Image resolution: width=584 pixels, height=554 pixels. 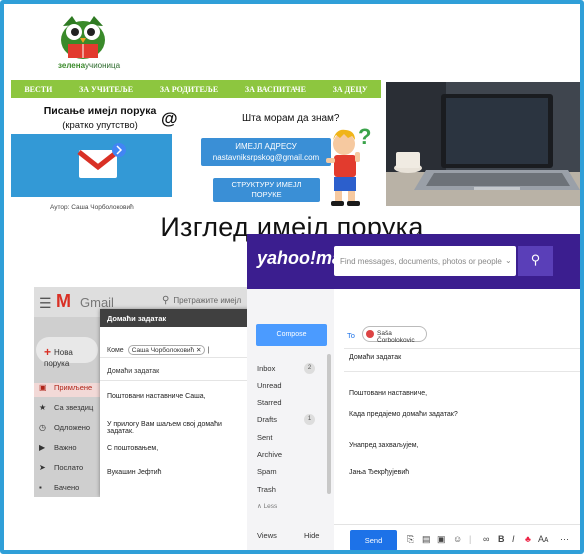 I want to click on sidebar-item-inbox: ▣ Примљене, so click(x=67, y=390).